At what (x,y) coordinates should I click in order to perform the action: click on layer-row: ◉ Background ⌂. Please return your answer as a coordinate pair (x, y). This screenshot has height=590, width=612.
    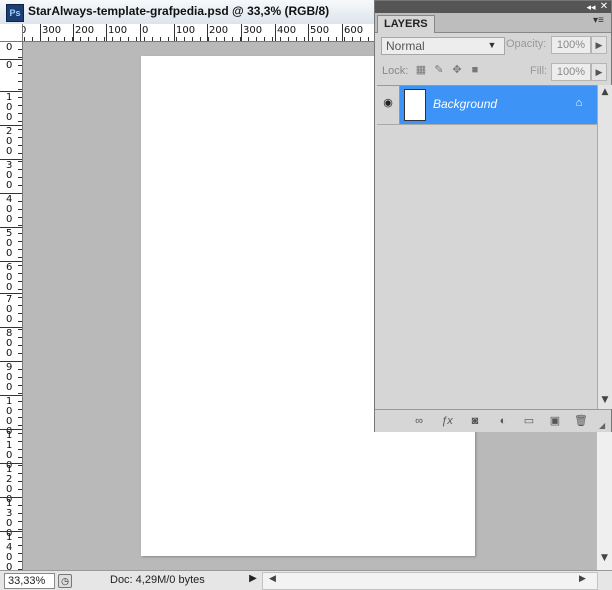
    Looking at the image, I should click on (487, 105).